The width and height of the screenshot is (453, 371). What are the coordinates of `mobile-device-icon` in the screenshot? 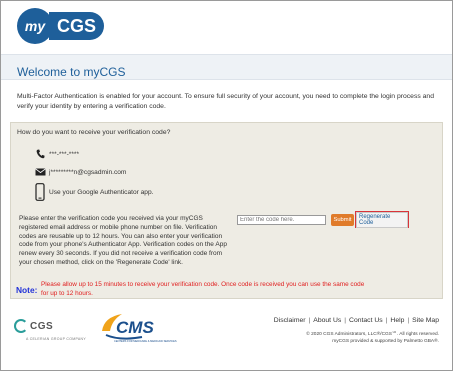 It's located at (40, 192).